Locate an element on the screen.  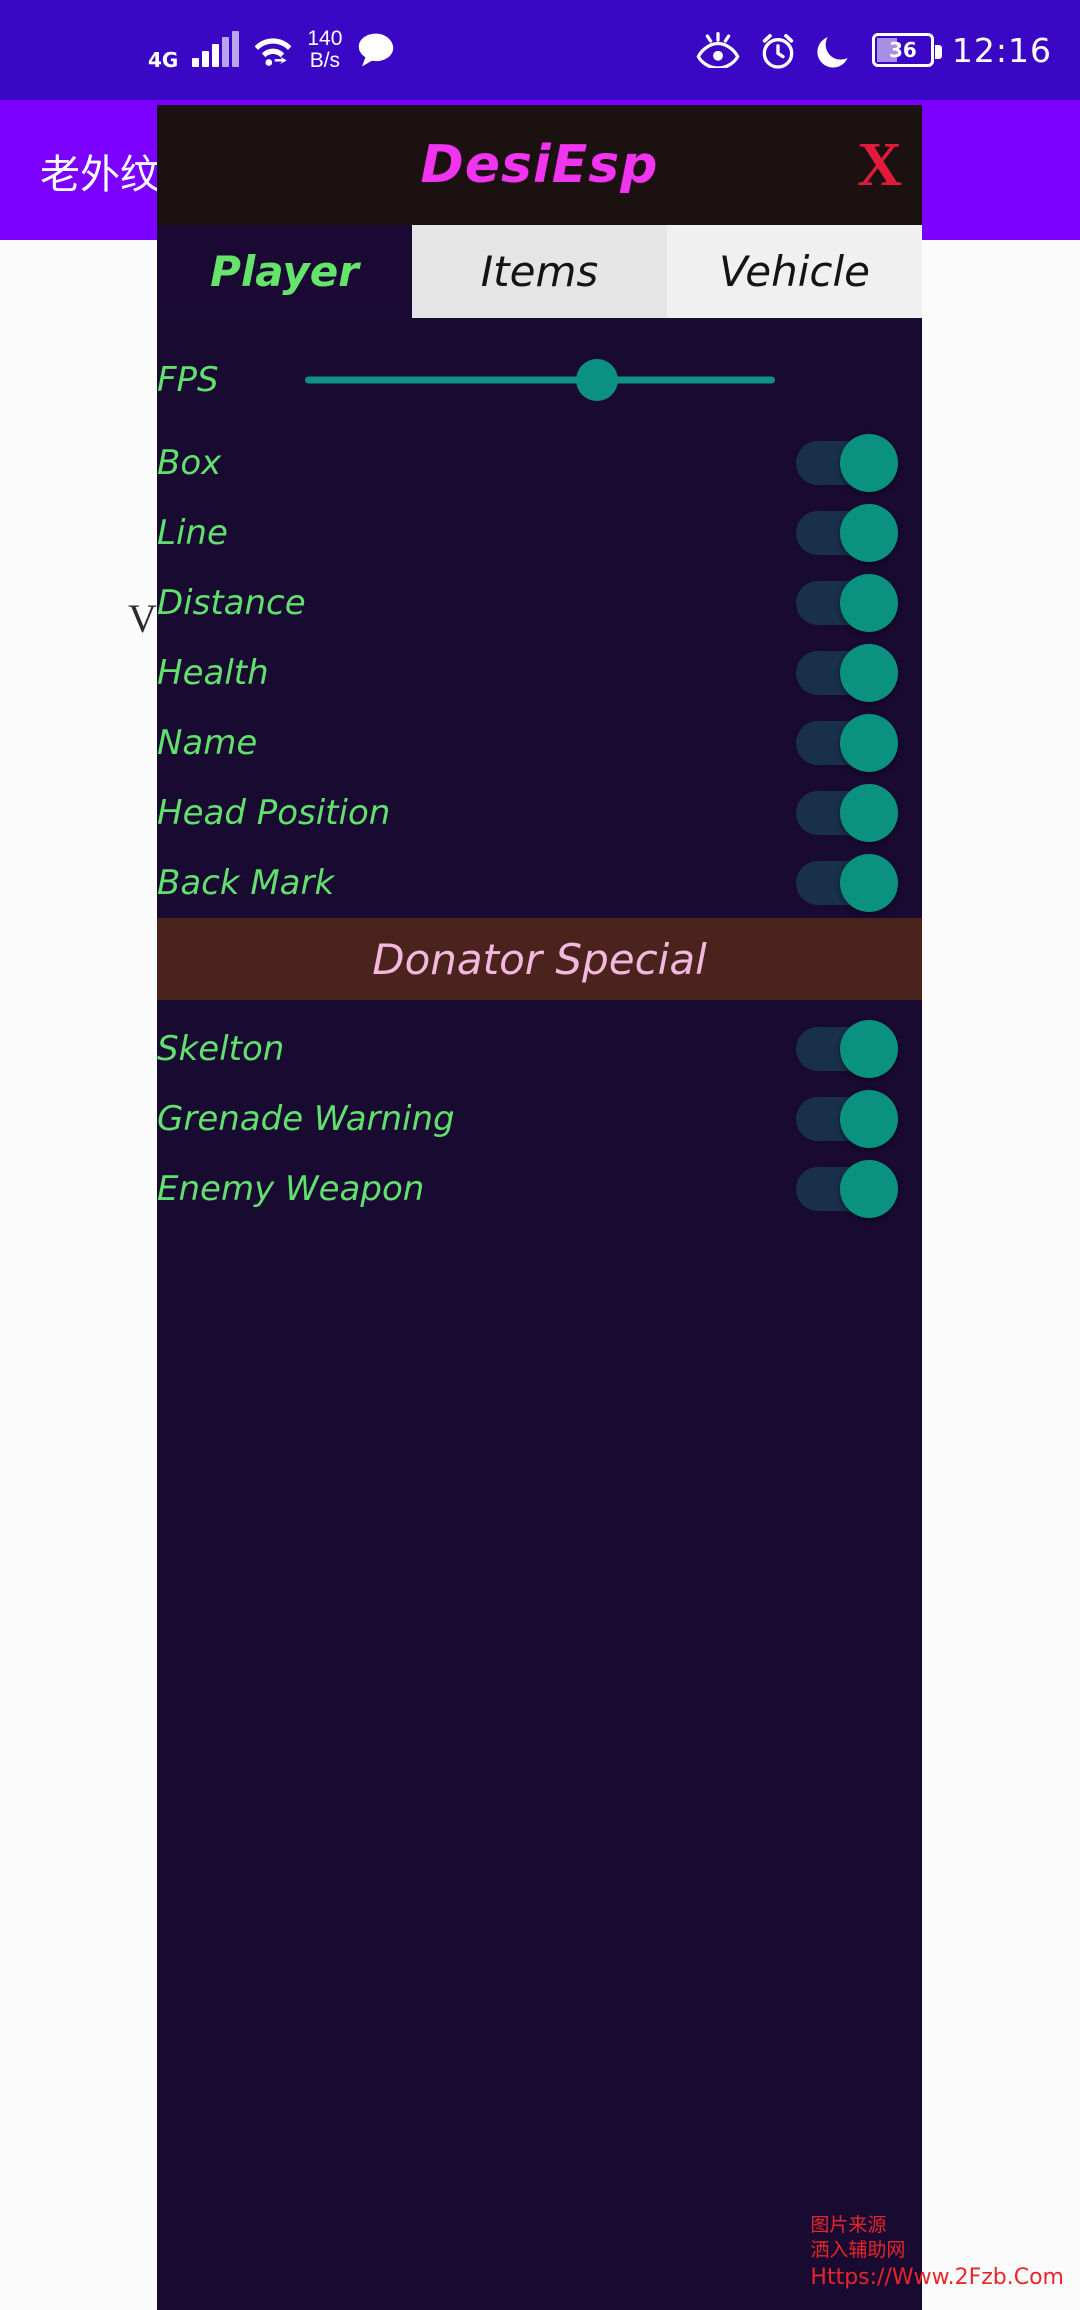
watermark: 图片来源 洒入辅助网 Https://Www.2Fzb.Com is located at coordinates (937, 2252).